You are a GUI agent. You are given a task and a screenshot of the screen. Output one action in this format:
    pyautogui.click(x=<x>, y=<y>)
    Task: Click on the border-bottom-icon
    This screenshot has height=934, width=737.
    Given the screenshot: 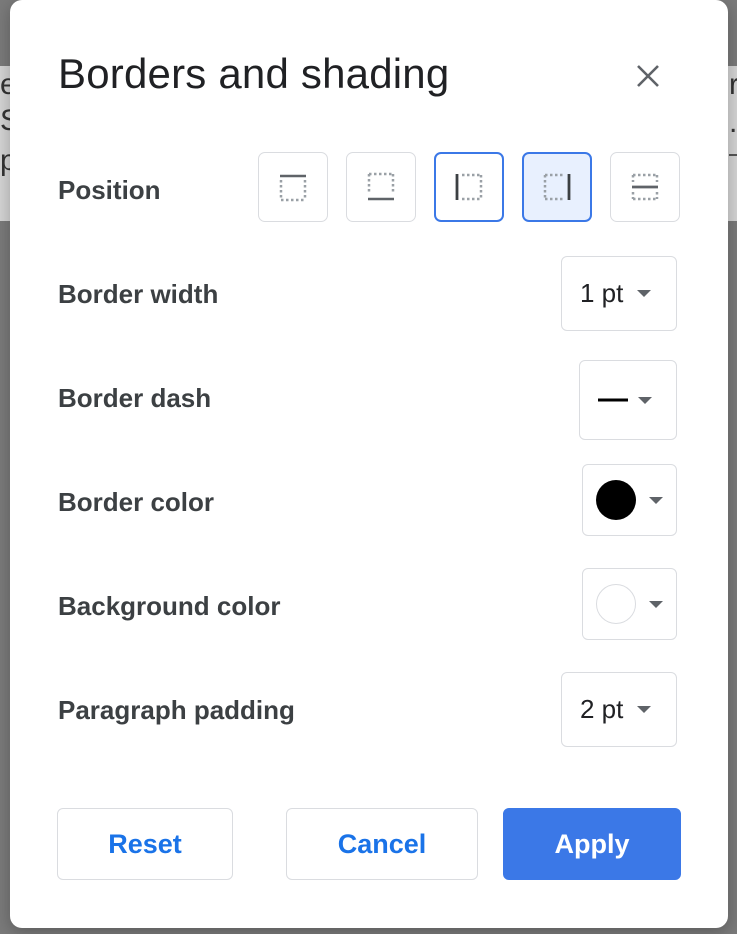 What is the action you would take?
    pyautogui.click(x=381, y=186)
    